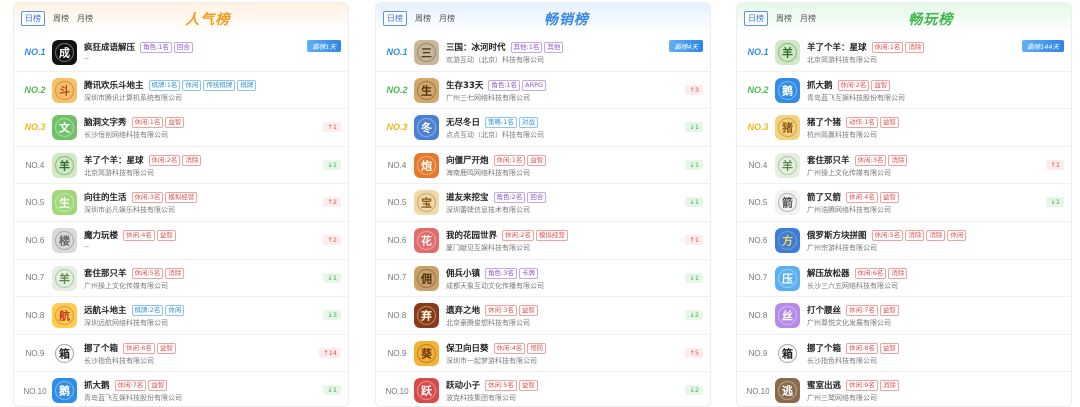 The width and height of the screenshot is (1080, 407). What do you see at coordinates (857, 273) in the screenshot?
I see `game-name: 解压放松器 休闲:6名 消除` at bounding box center [857, 273].